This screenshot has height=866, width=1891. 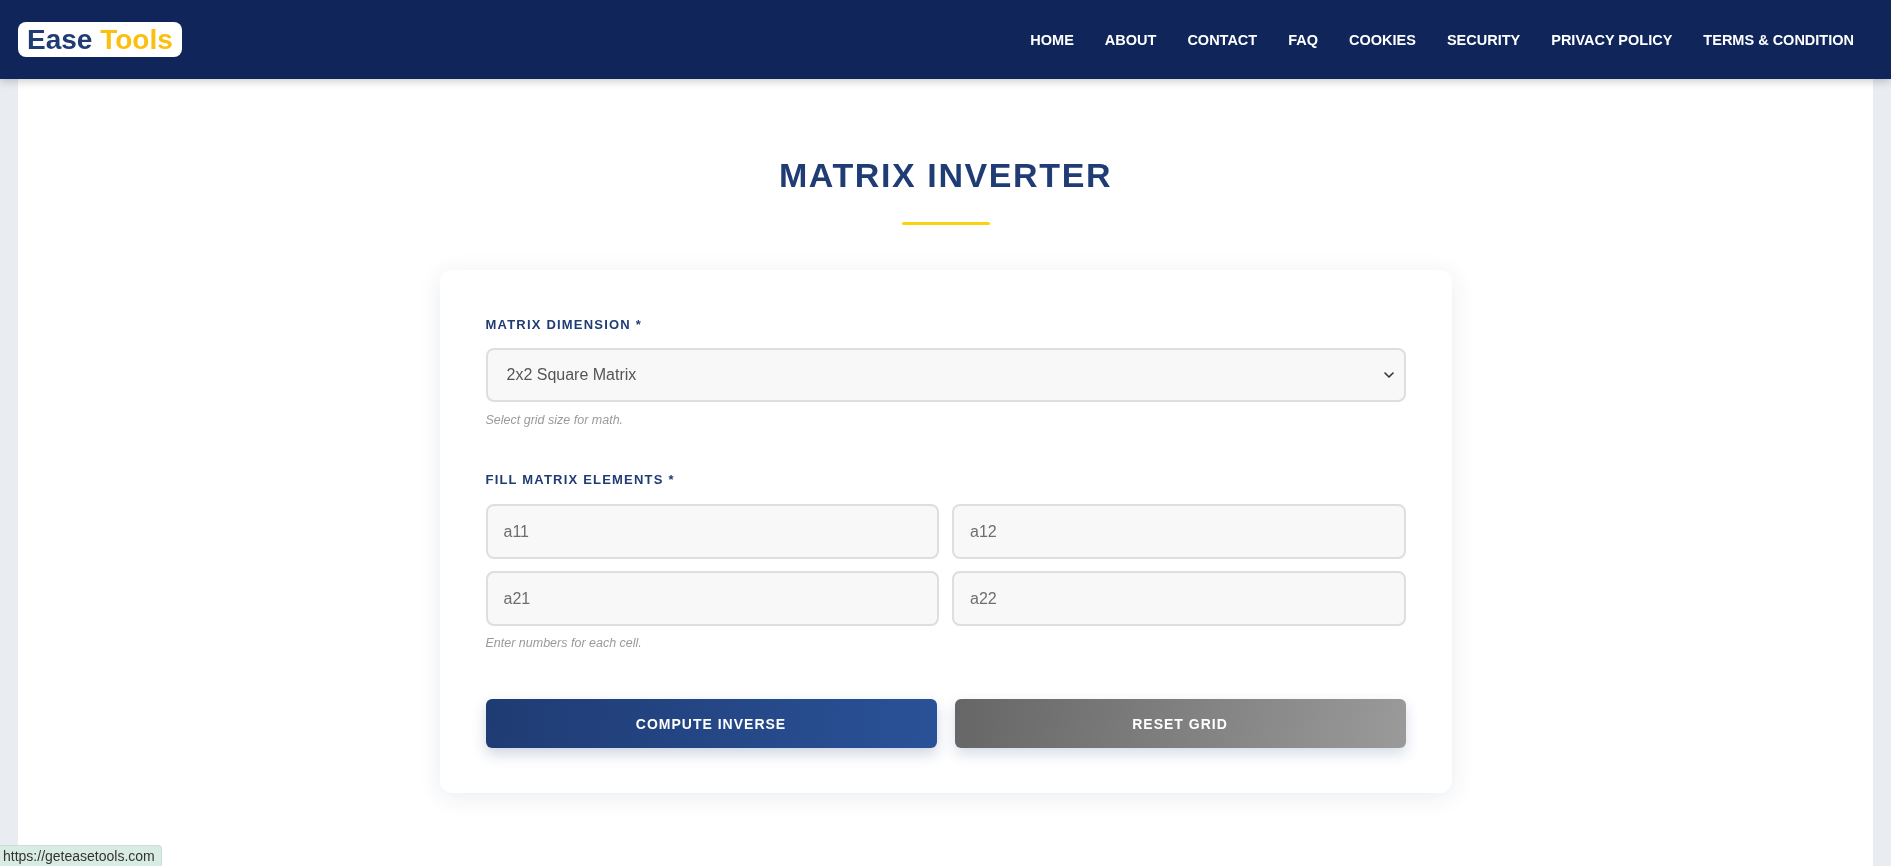 I want to click on matrix-cell-input: a22, so click(x=1179, y=598).